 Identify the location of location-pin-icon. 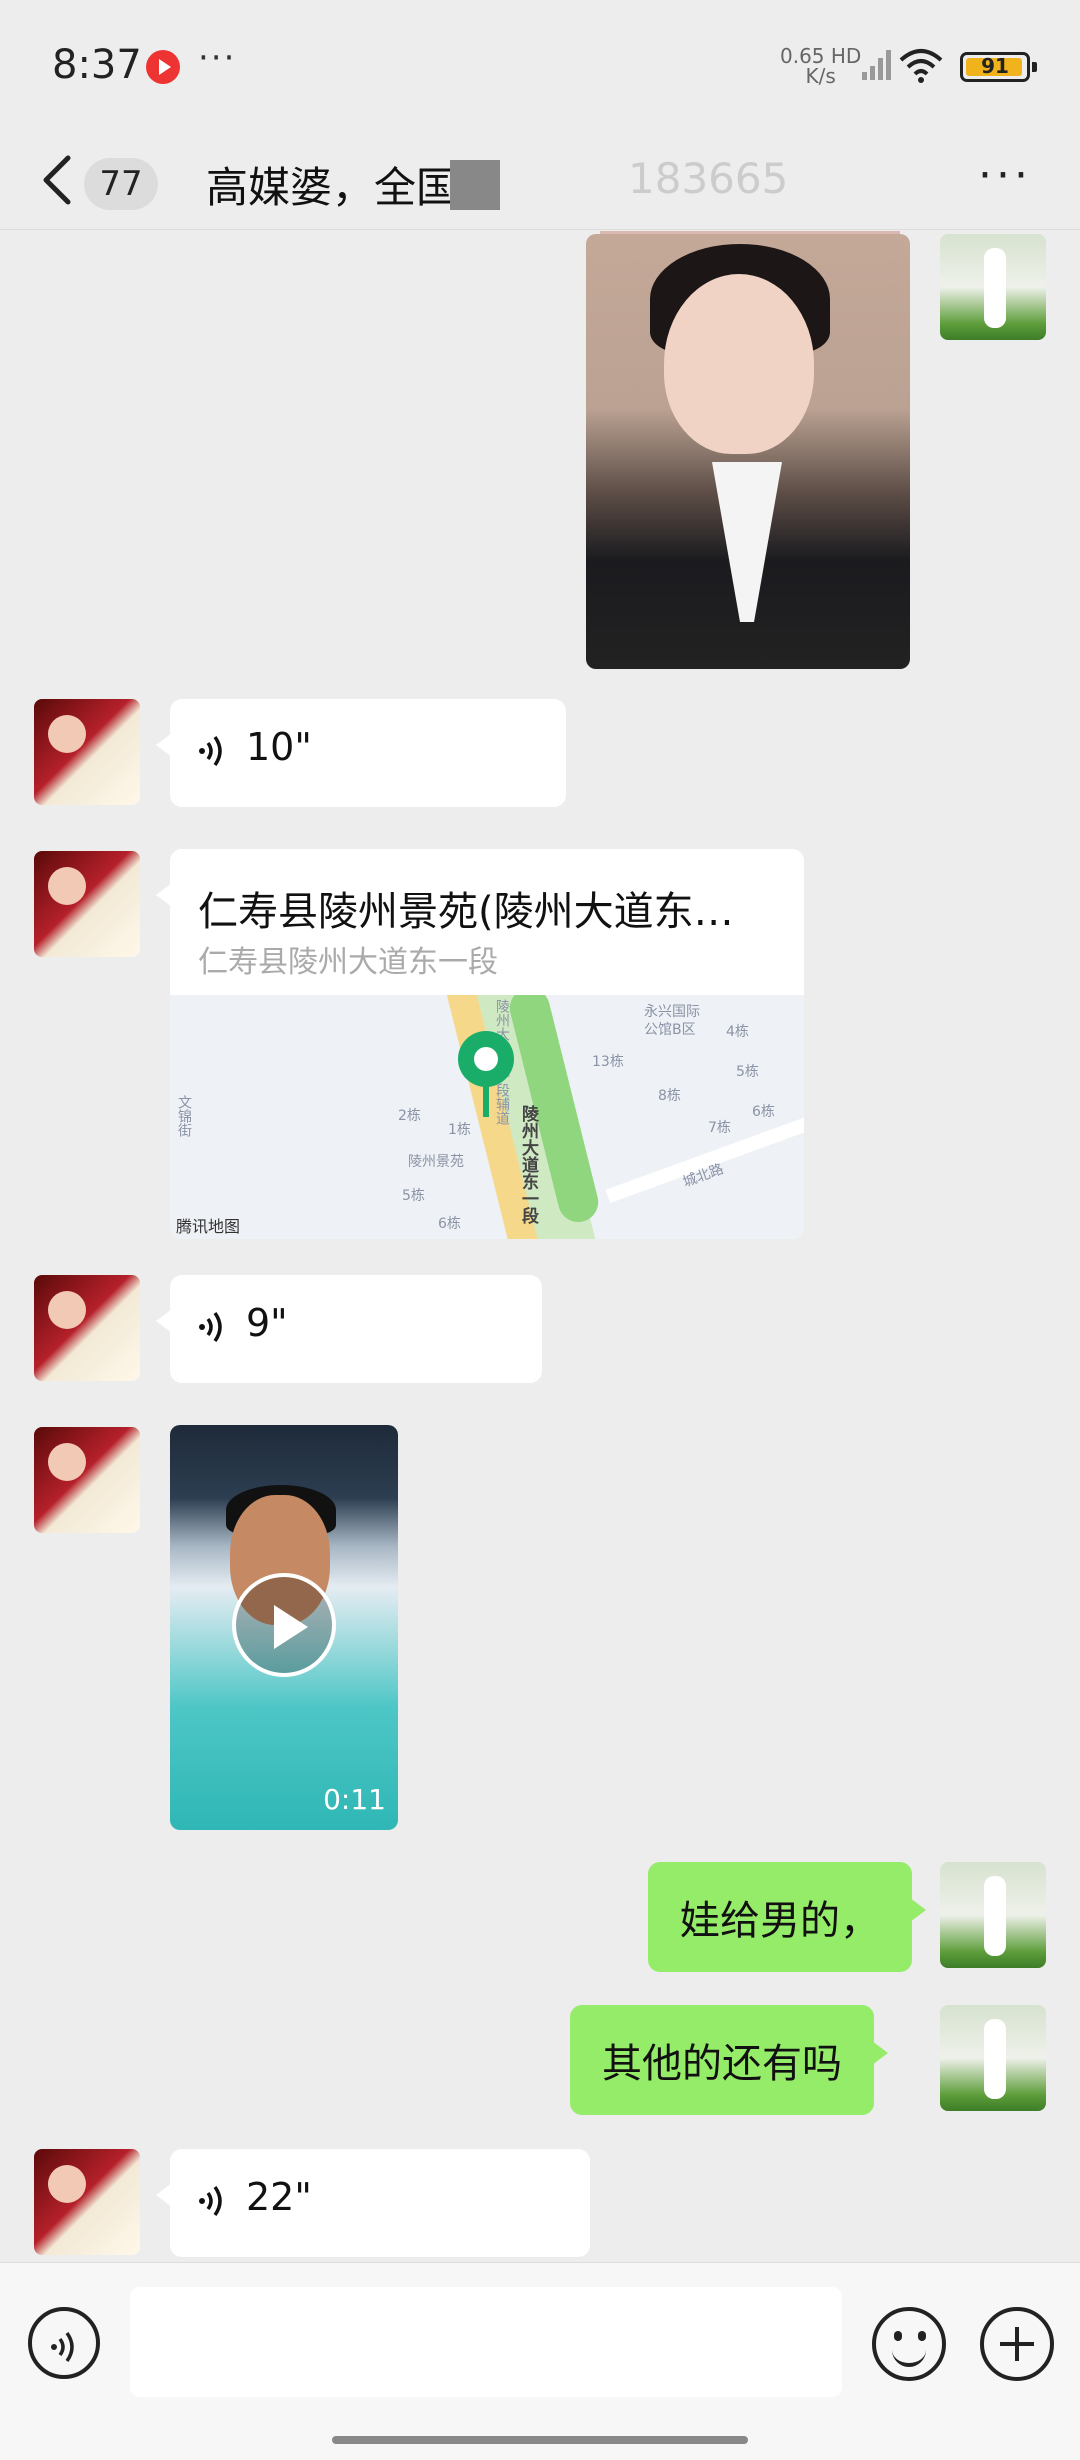
(486, 1059).